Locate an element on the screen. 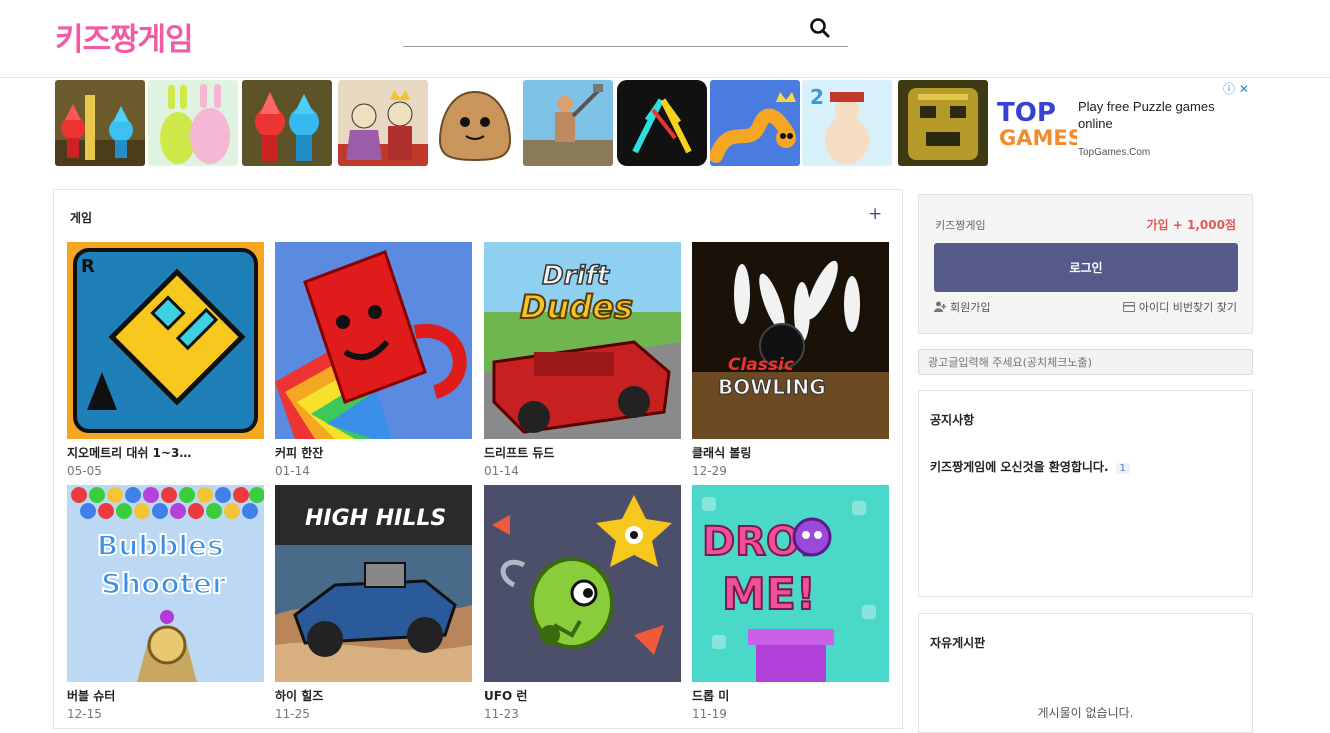 The width and height of the screenshot is (1330, 733). svg-text: Bubbles is located at coordinates (160, 545).